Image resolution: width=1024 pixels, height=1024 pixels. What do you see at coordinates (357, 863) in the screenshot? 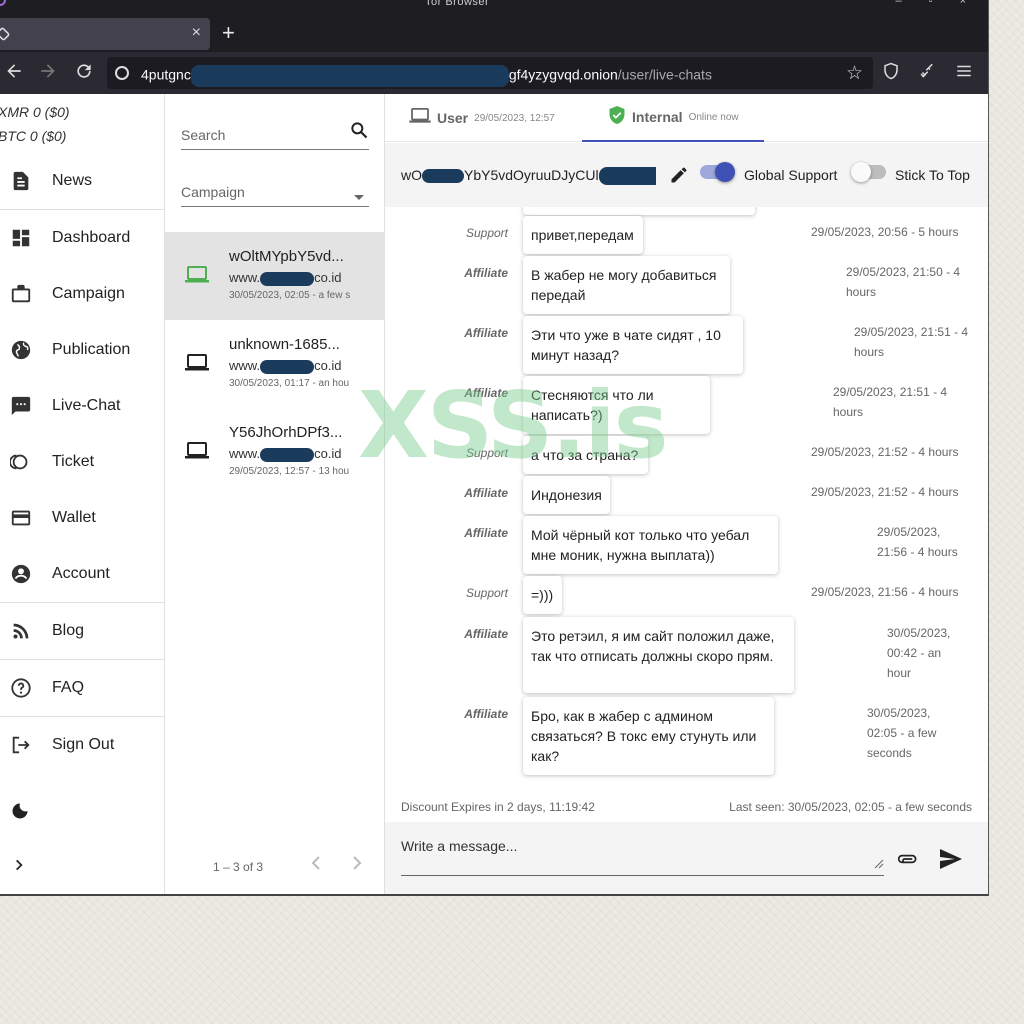
I see `chevron-right-icon` at bounding box center [357, 863].